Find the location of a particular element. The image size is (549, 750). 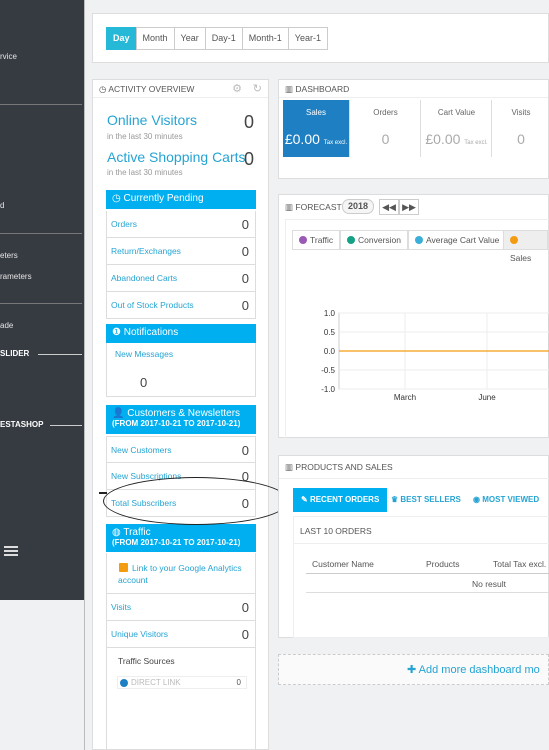

x-tick-label: June is located at coordinates (487, 397).